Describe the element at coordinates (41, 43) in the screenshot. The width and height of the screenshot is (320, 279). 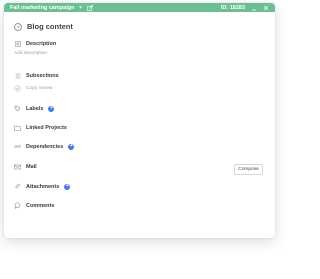
I see `description-label: Description` at that location.